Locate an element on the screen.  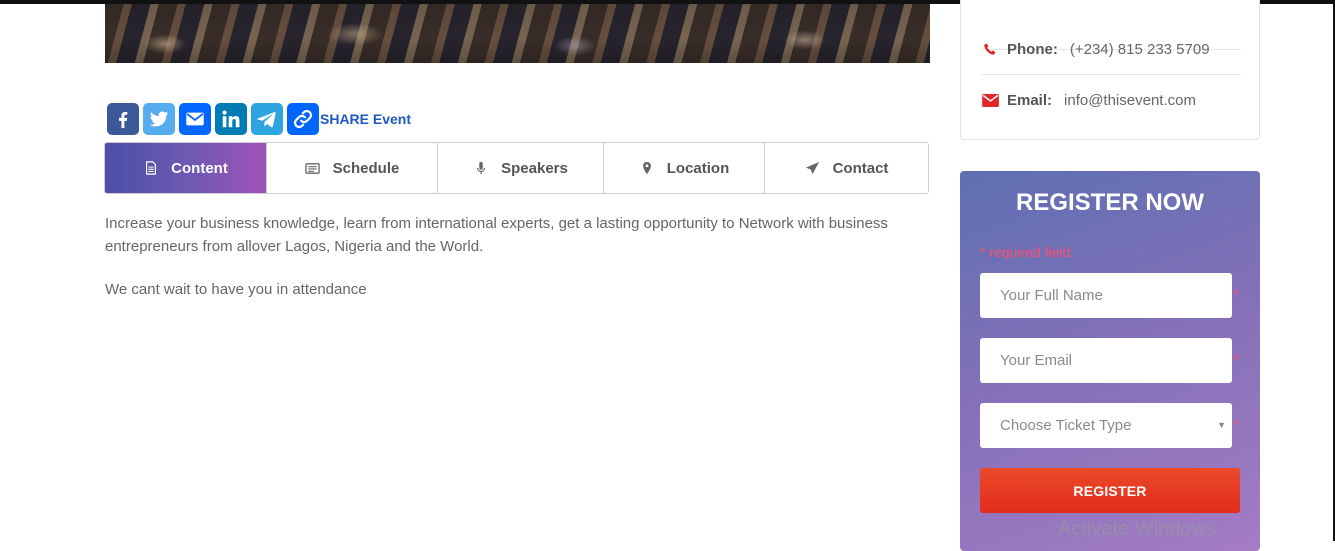
linkedin-icon is located at coordinates (231, 119).